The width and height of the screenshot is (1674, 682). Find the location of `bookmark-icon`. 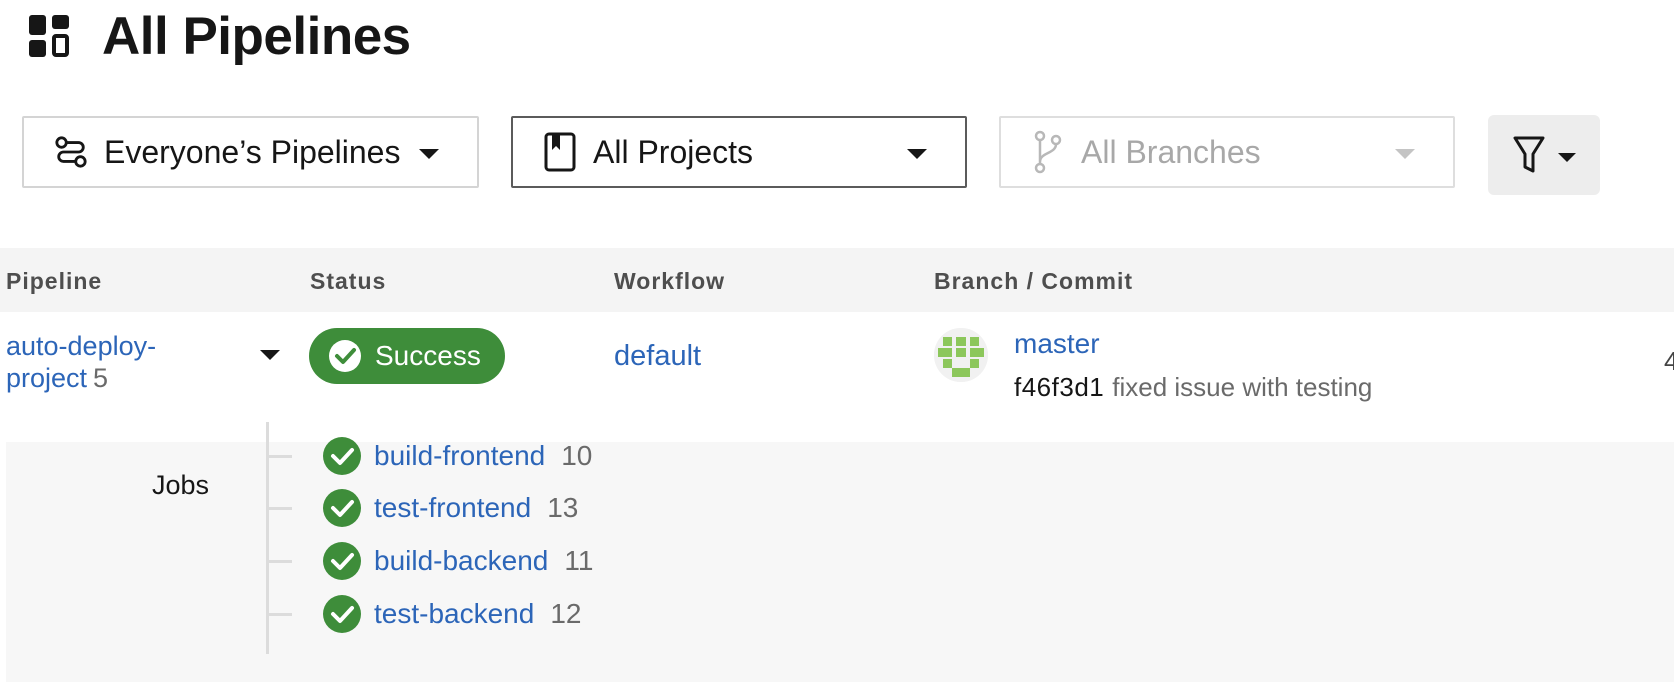

bookmark-icon is located at coordinates (560, 152).